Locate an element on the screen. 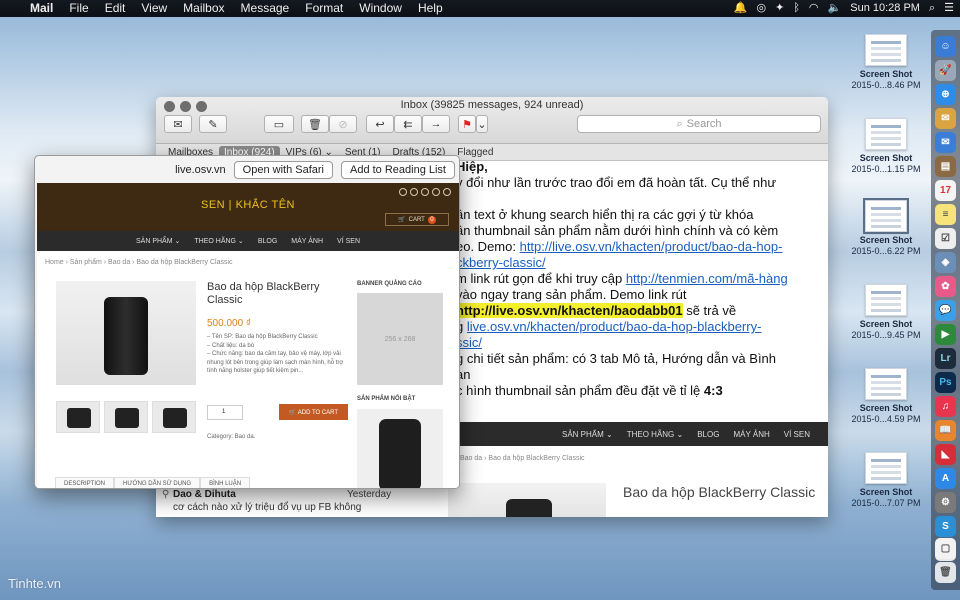 The width and height of the screenshot is (960, 600). lightroom-icon: Lr is located at coordinates (945, 358).